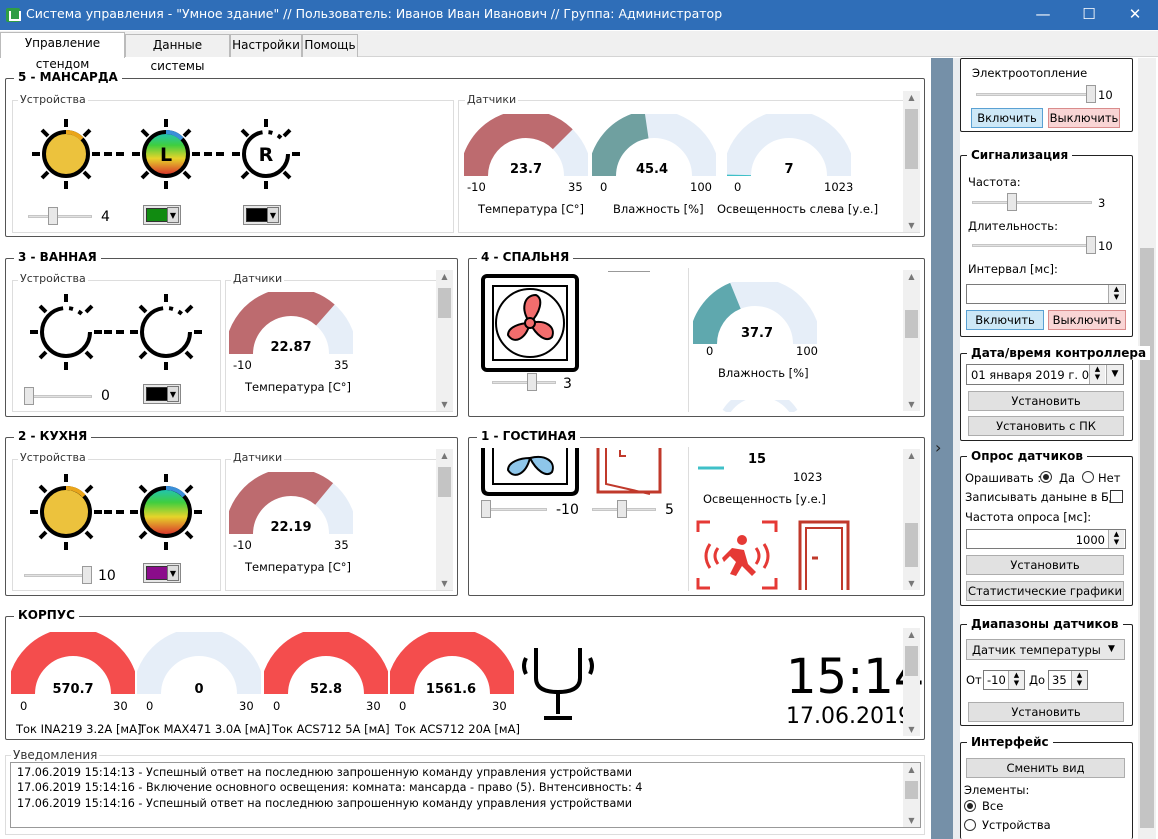 The width and height of the screenshot is (1158, 839). What do you see at coordinates (911, 161) in the screenshot?
I see `mansarda-scrollbar: ▲ ▼` at bounding box center [911, 161].